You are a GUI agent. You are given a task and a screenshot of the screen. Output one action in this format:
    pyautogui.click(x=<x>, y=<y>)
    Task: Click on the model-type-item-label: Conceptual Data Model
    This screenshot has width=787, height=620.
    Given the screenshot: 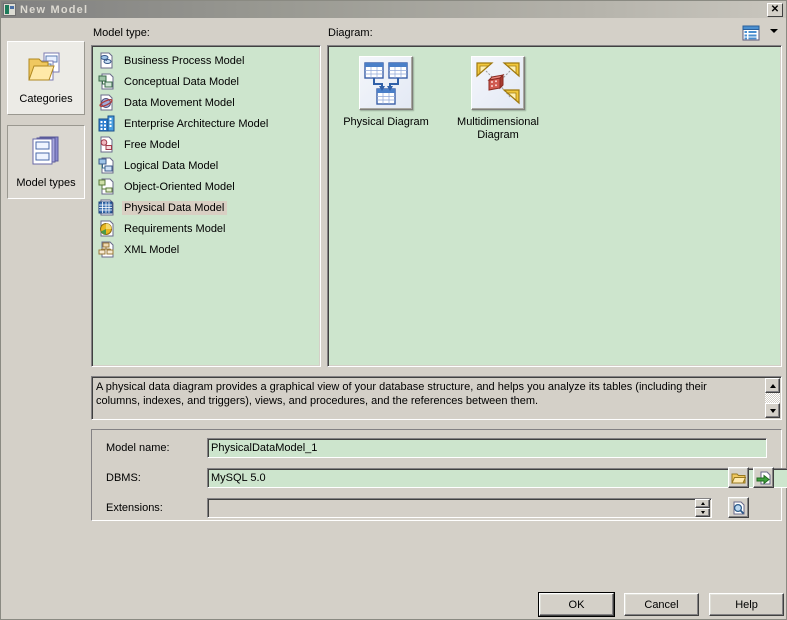 What is the action you would take?
    pyautogui.click(x=181, y=81)
    